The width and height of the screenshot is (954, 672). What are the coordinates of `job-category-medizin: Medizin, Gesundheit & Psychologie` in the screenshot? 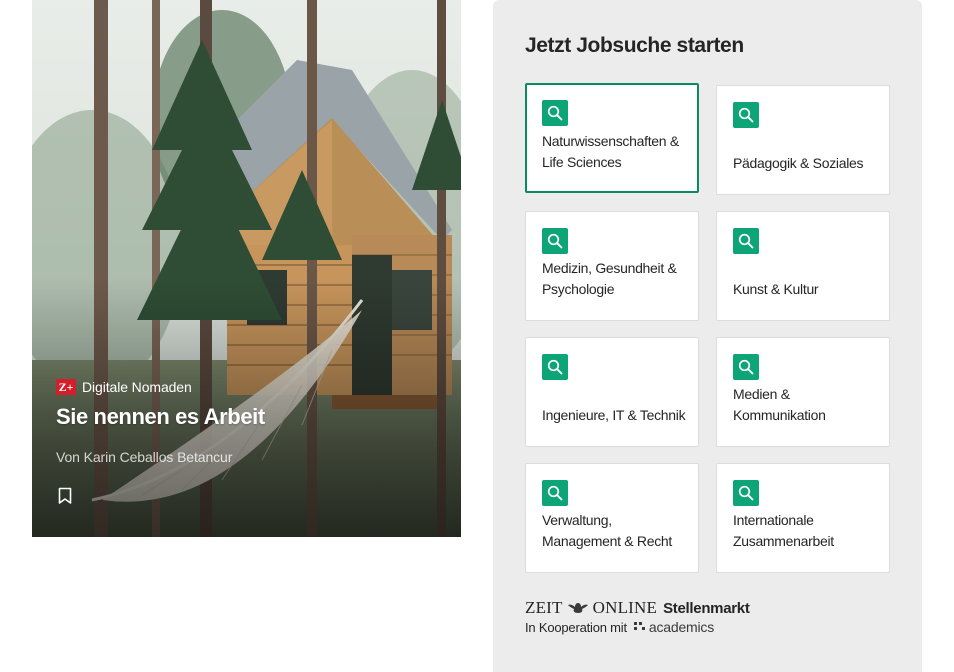 It's located at (612, 266).